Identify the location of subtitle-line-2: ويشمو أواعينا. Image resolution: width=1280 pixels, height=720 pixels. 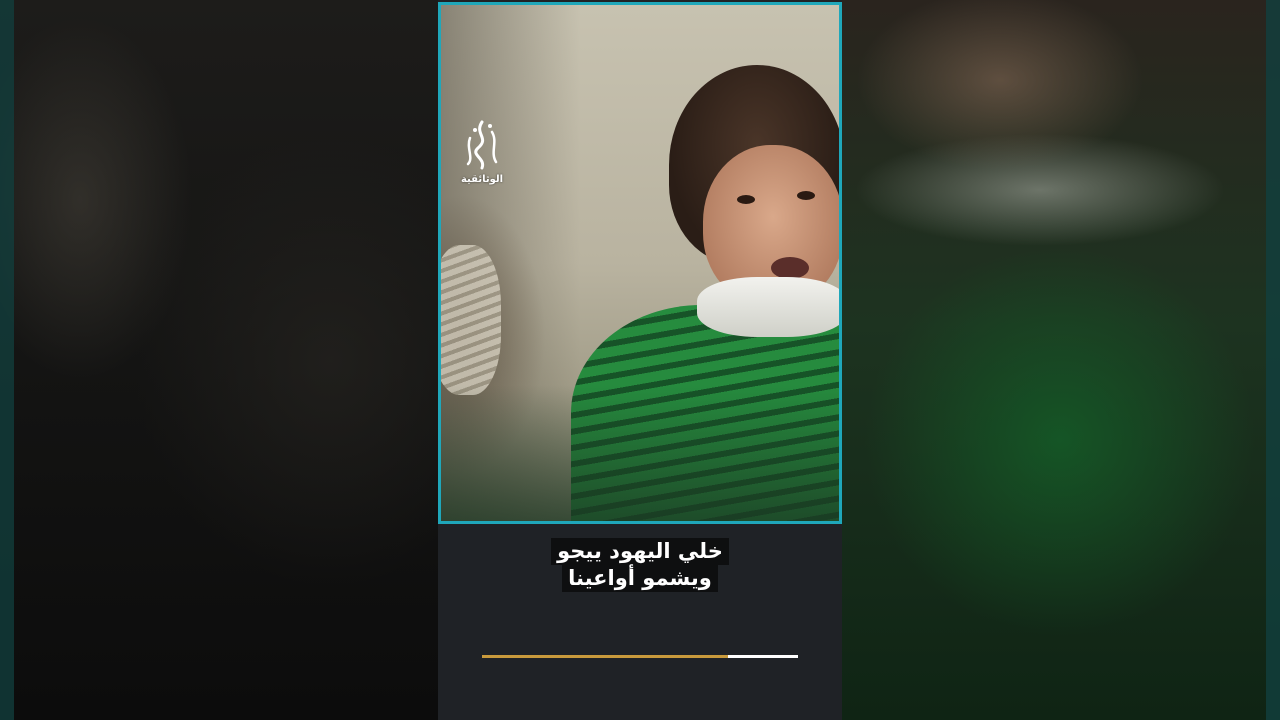
(640, 578).